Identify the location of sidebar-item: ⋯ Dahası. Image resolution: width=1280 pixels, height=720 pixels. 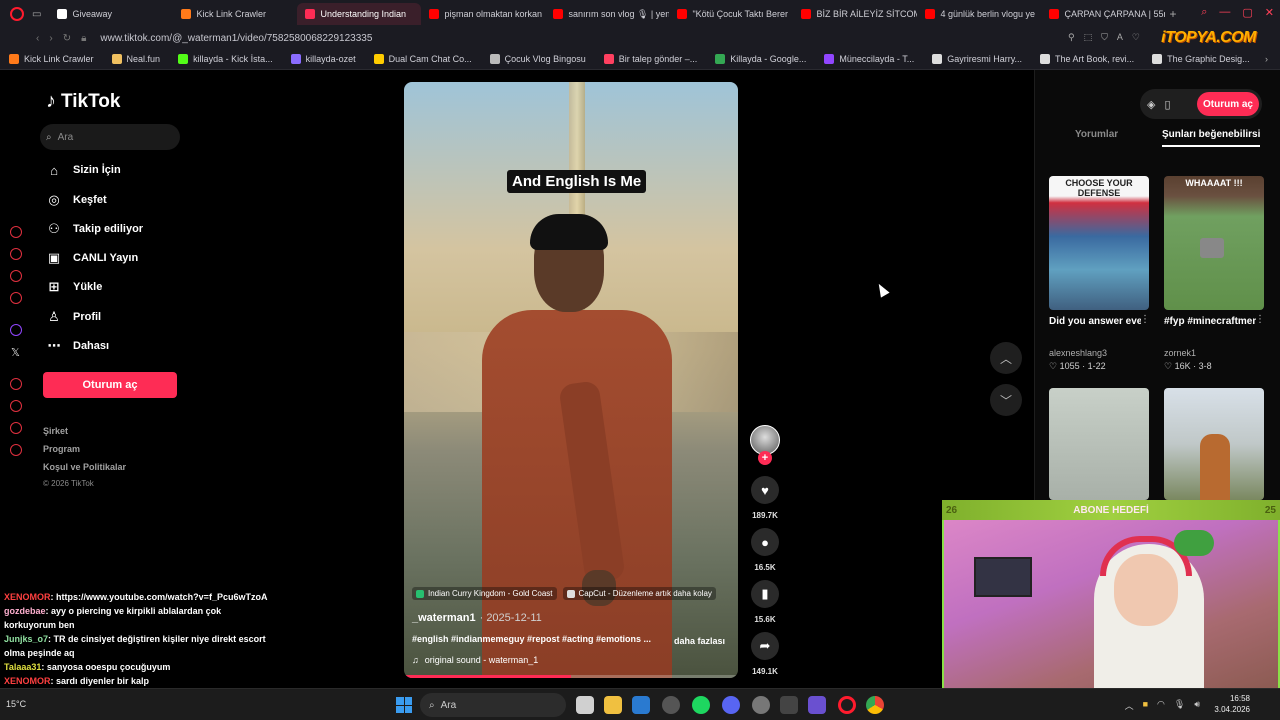
(78, 346).